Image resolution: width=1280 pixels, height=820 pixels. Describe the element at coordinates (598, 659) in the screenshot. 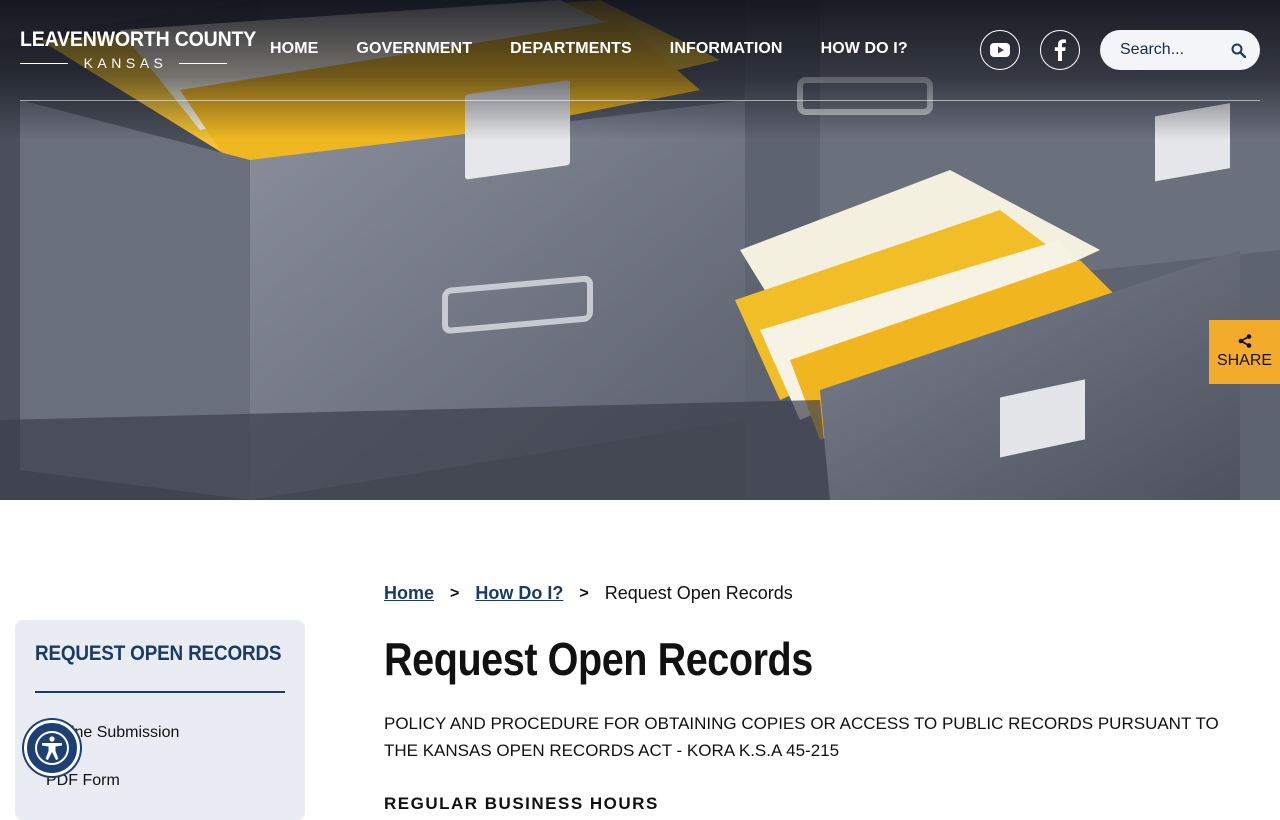

I see `page-title: Request Open Records` at that location.